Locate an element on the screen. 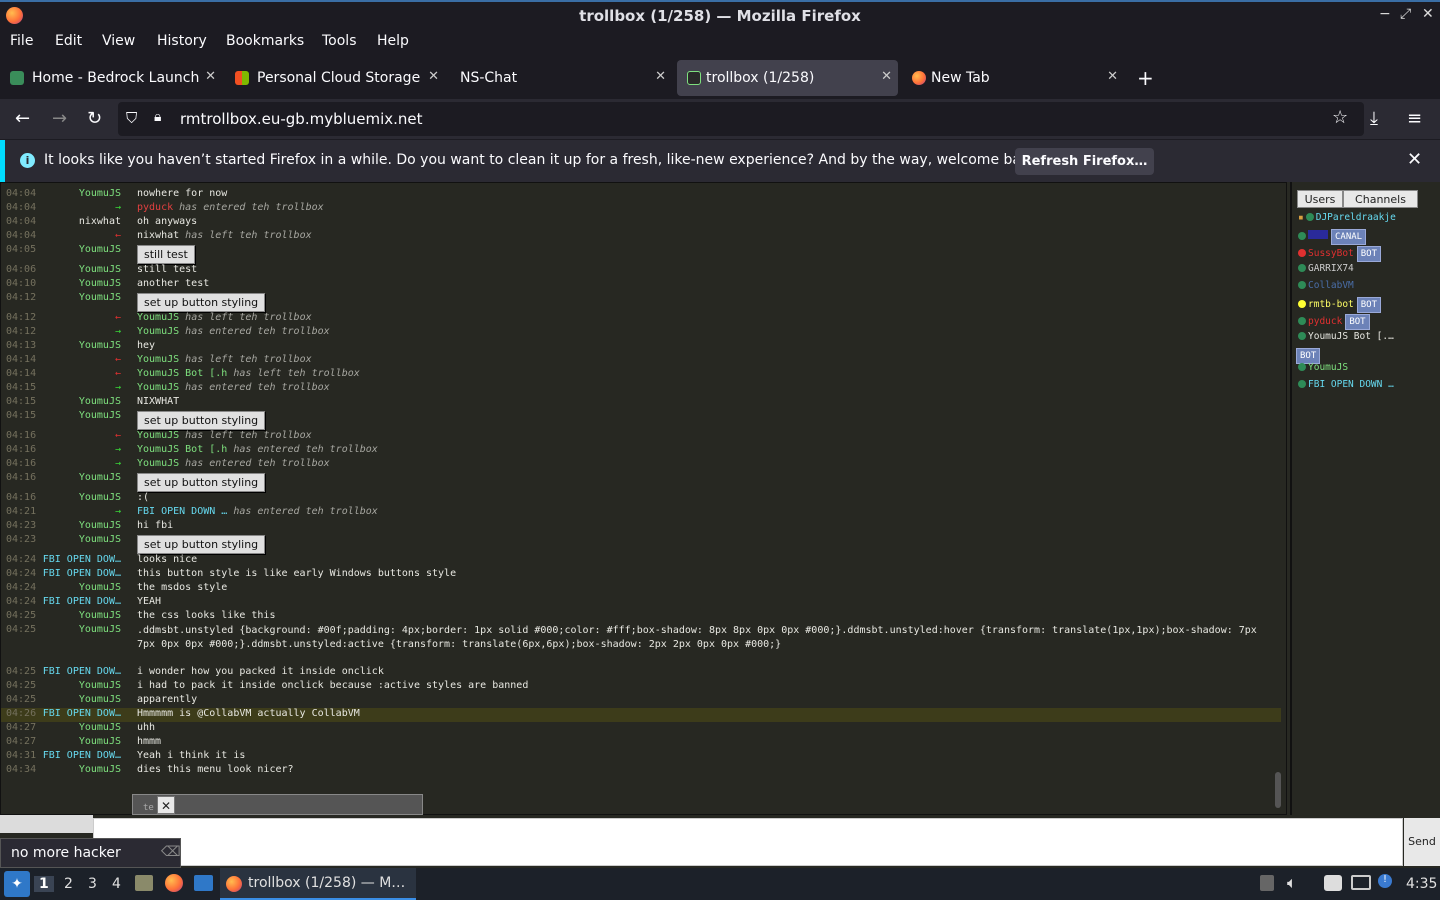 Image resolution: width=1440 pixels, height=900 pixels. menu-tools: Tools is located at coordinates (339, 41).